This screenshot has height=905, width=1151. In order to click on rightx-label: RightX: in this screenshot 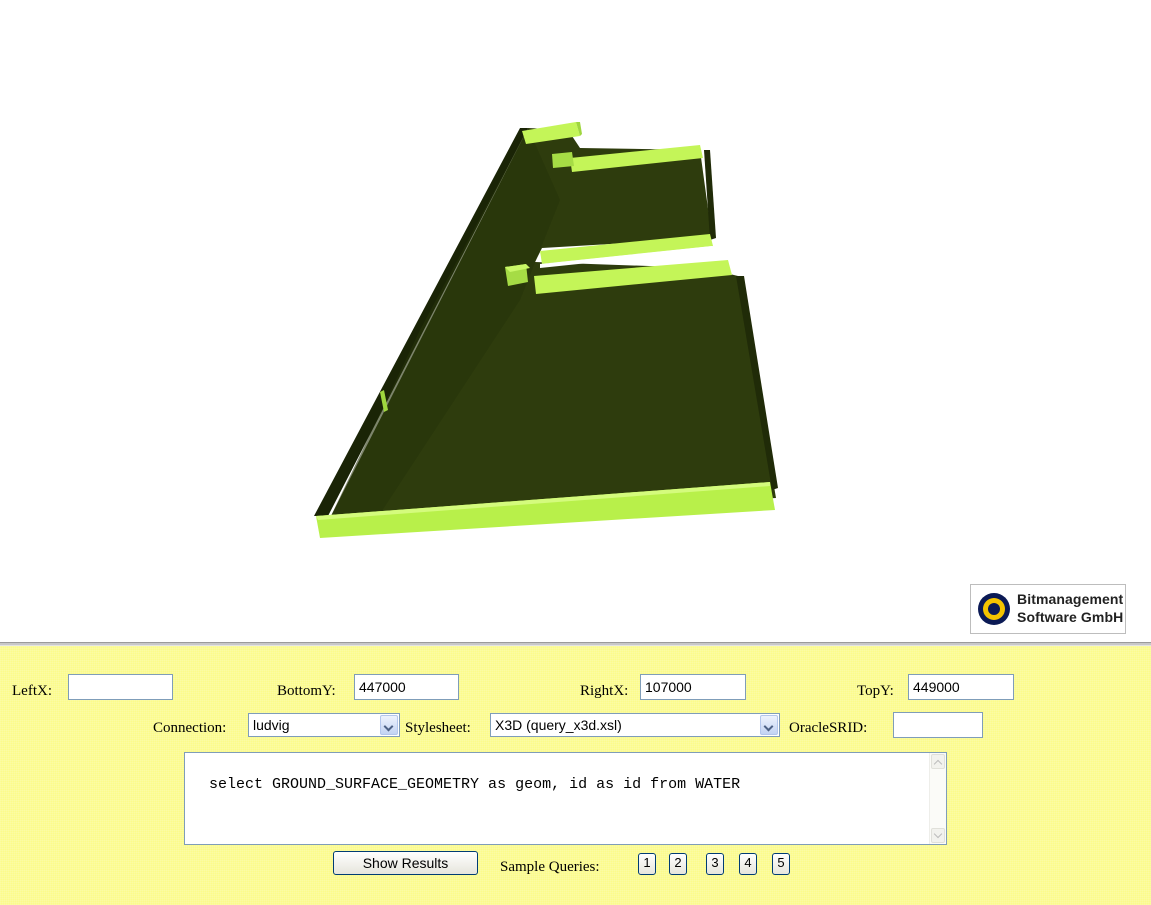, I will do `click(604, 691)`.